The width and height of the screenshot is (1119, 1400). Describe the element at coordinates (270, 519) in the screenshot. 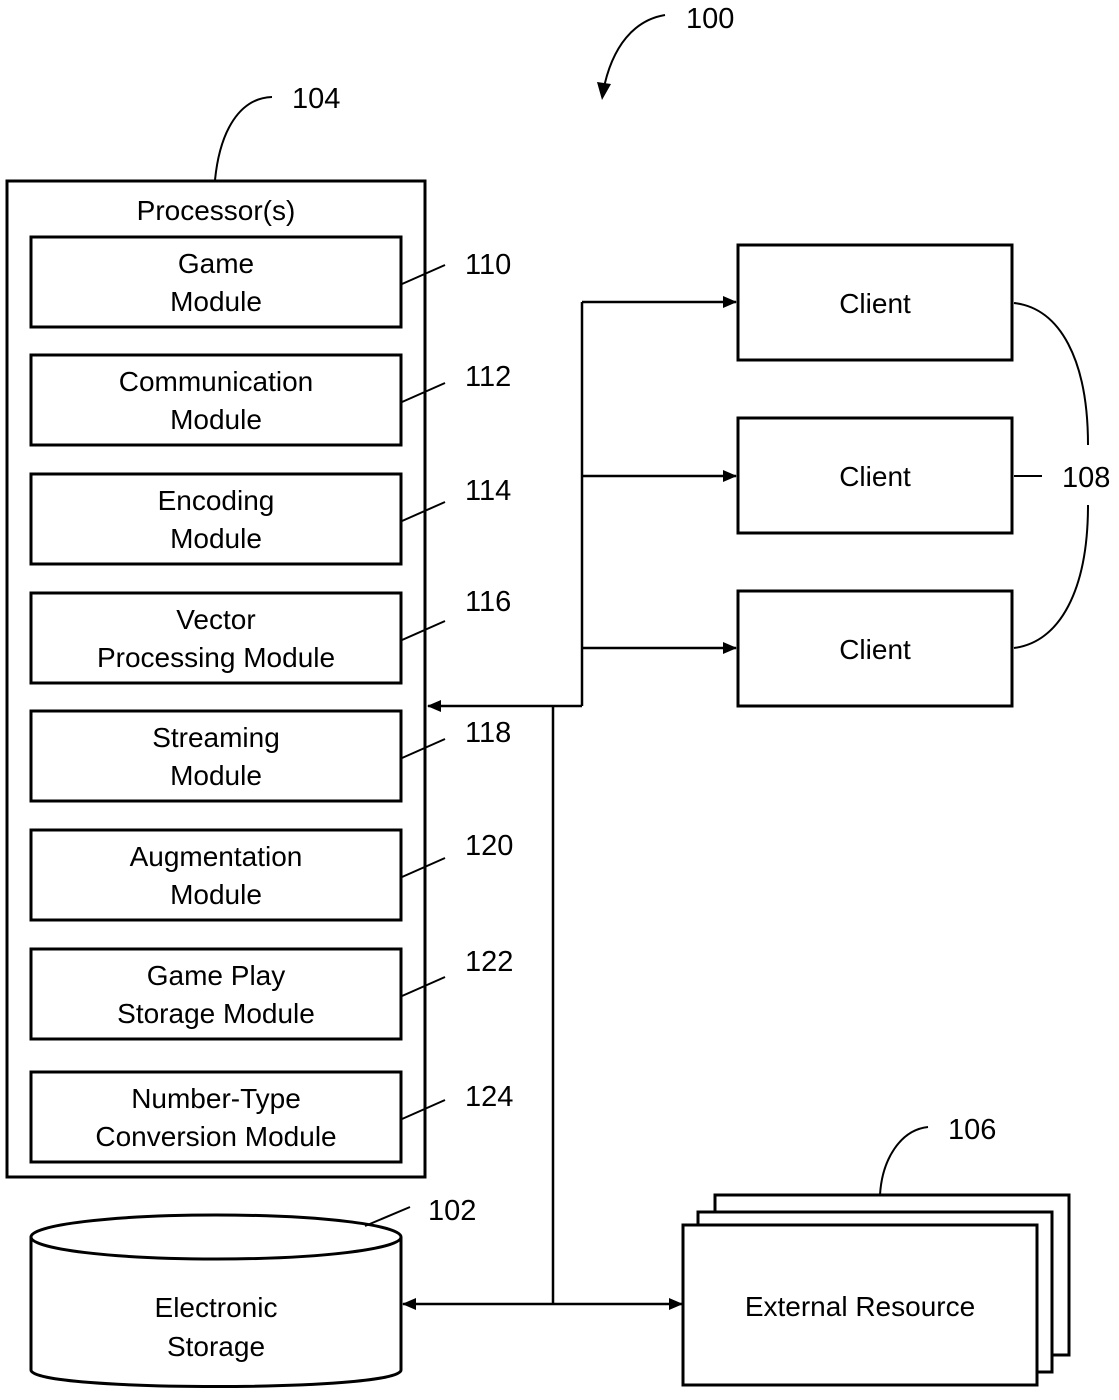

I see `module-item: Encoding Module 114` at that location.